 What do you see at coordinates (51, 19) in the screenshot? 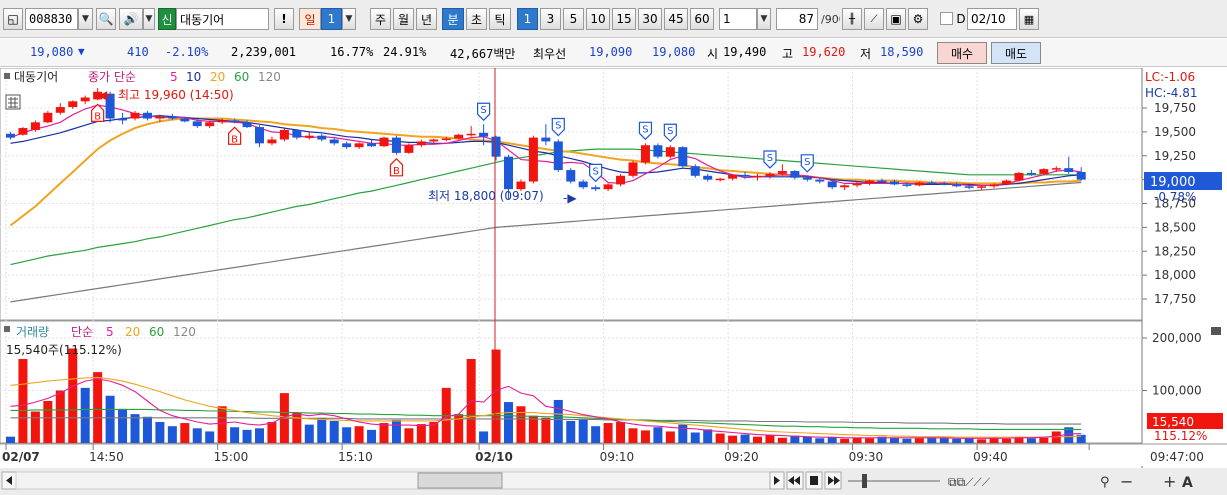
I see `stock-code-input: 008830` at bounding box center [51, 19].